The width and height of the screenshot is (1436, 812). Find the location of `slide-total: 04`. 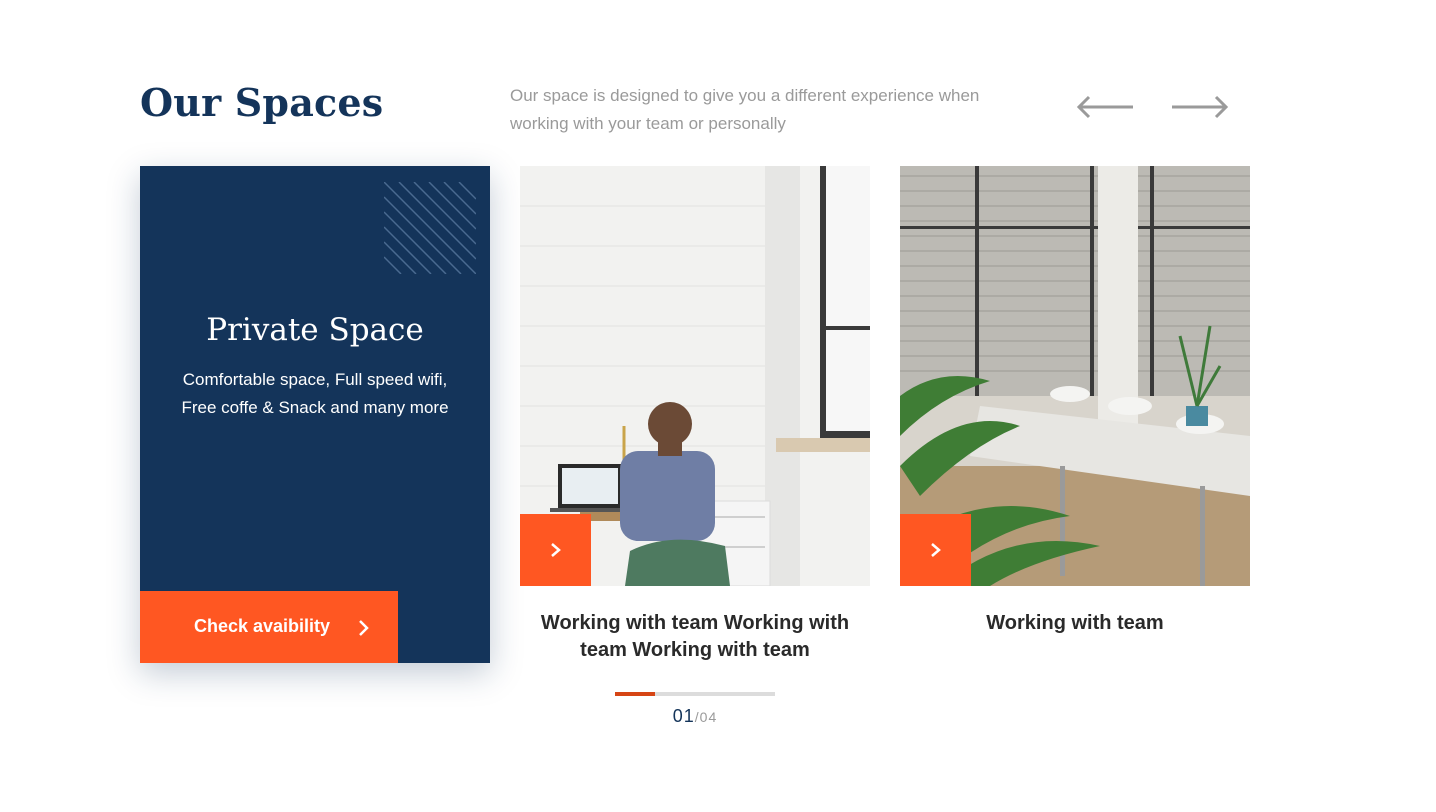

slide-total: 04 is located at coordinates (708, 717).